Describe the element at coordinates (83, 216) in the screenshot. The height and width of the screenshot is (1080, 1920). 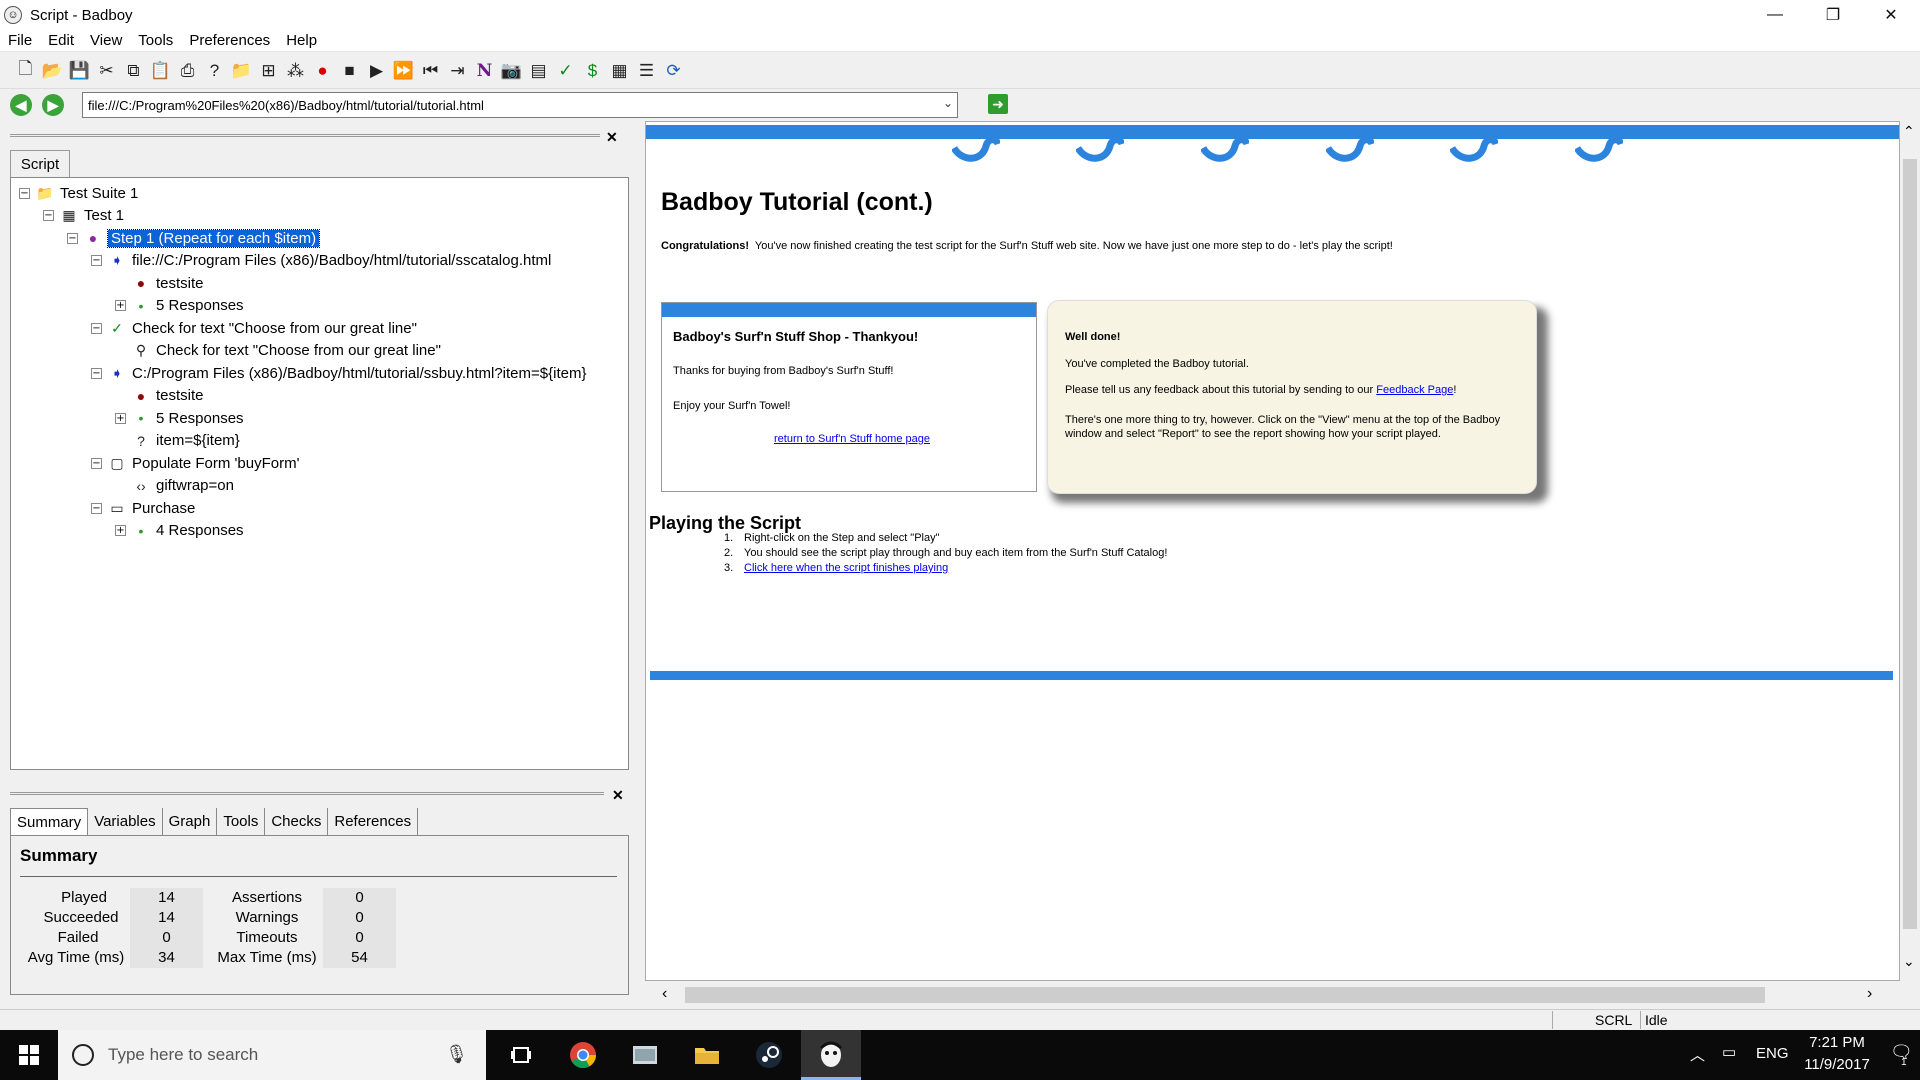
I see `tree-node: − ▦ Test 1` at that location.